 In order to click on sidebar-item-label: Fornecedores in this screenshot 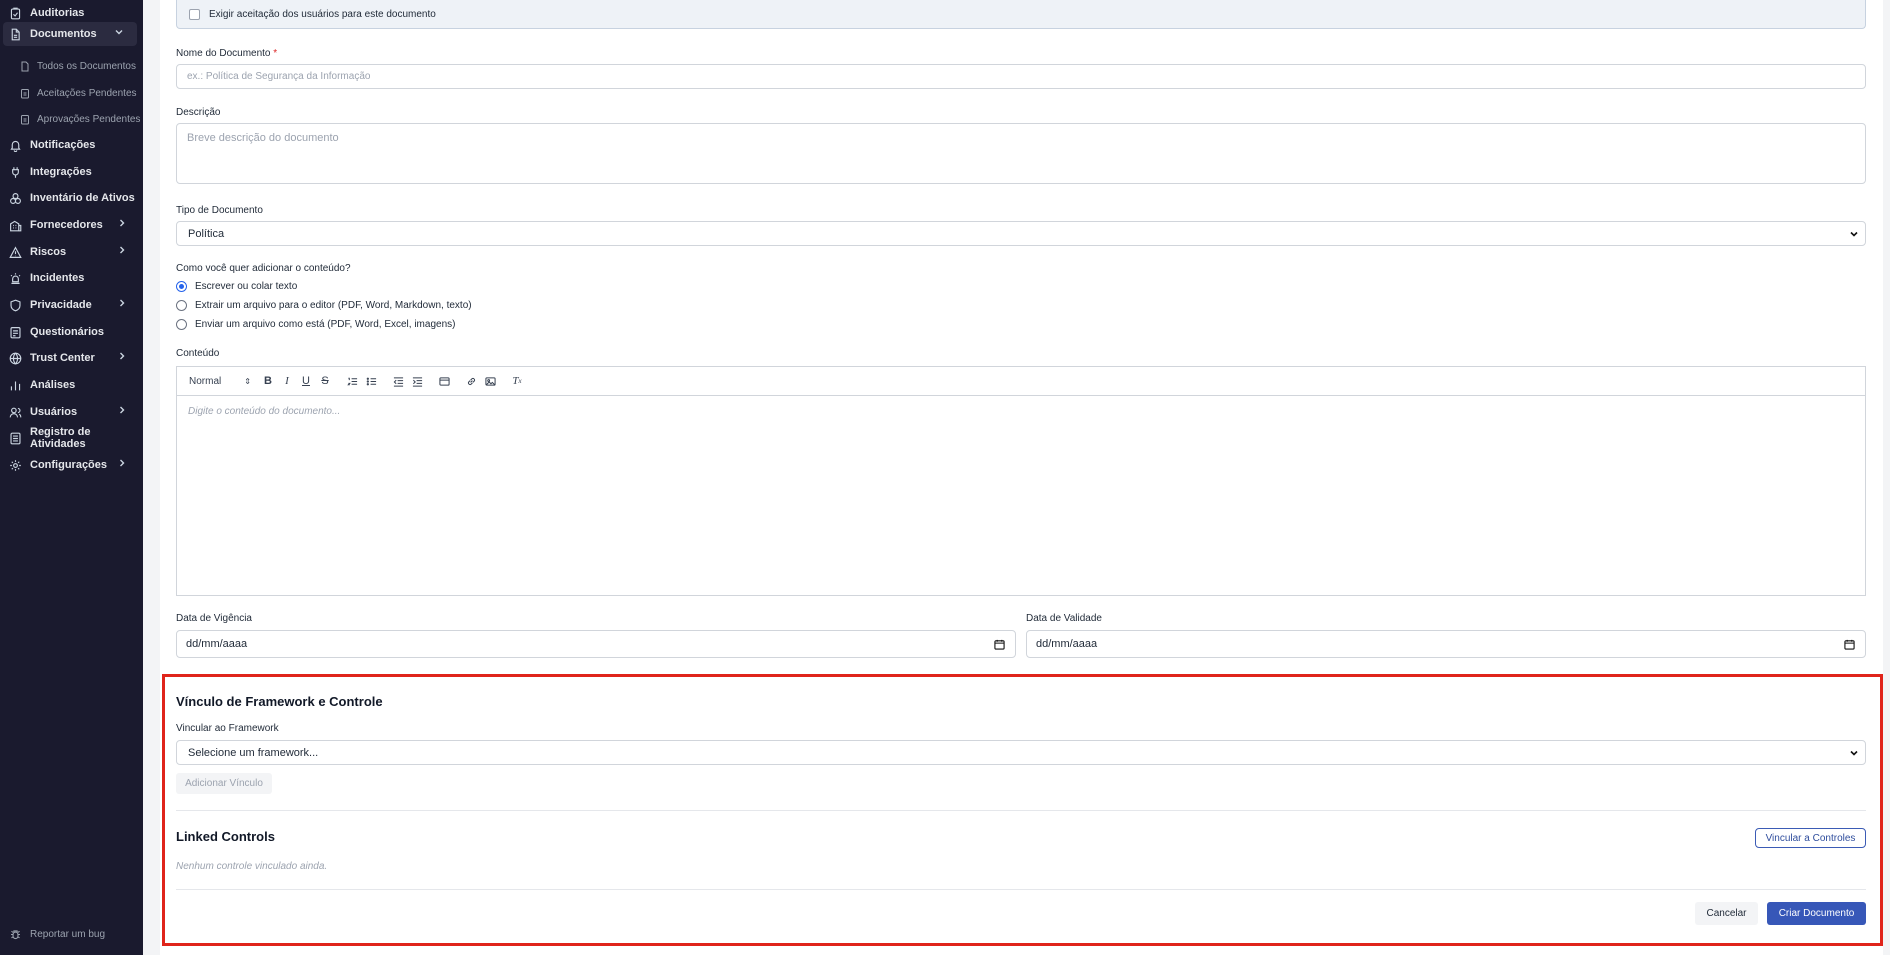, I will do `click(66, 225)`.